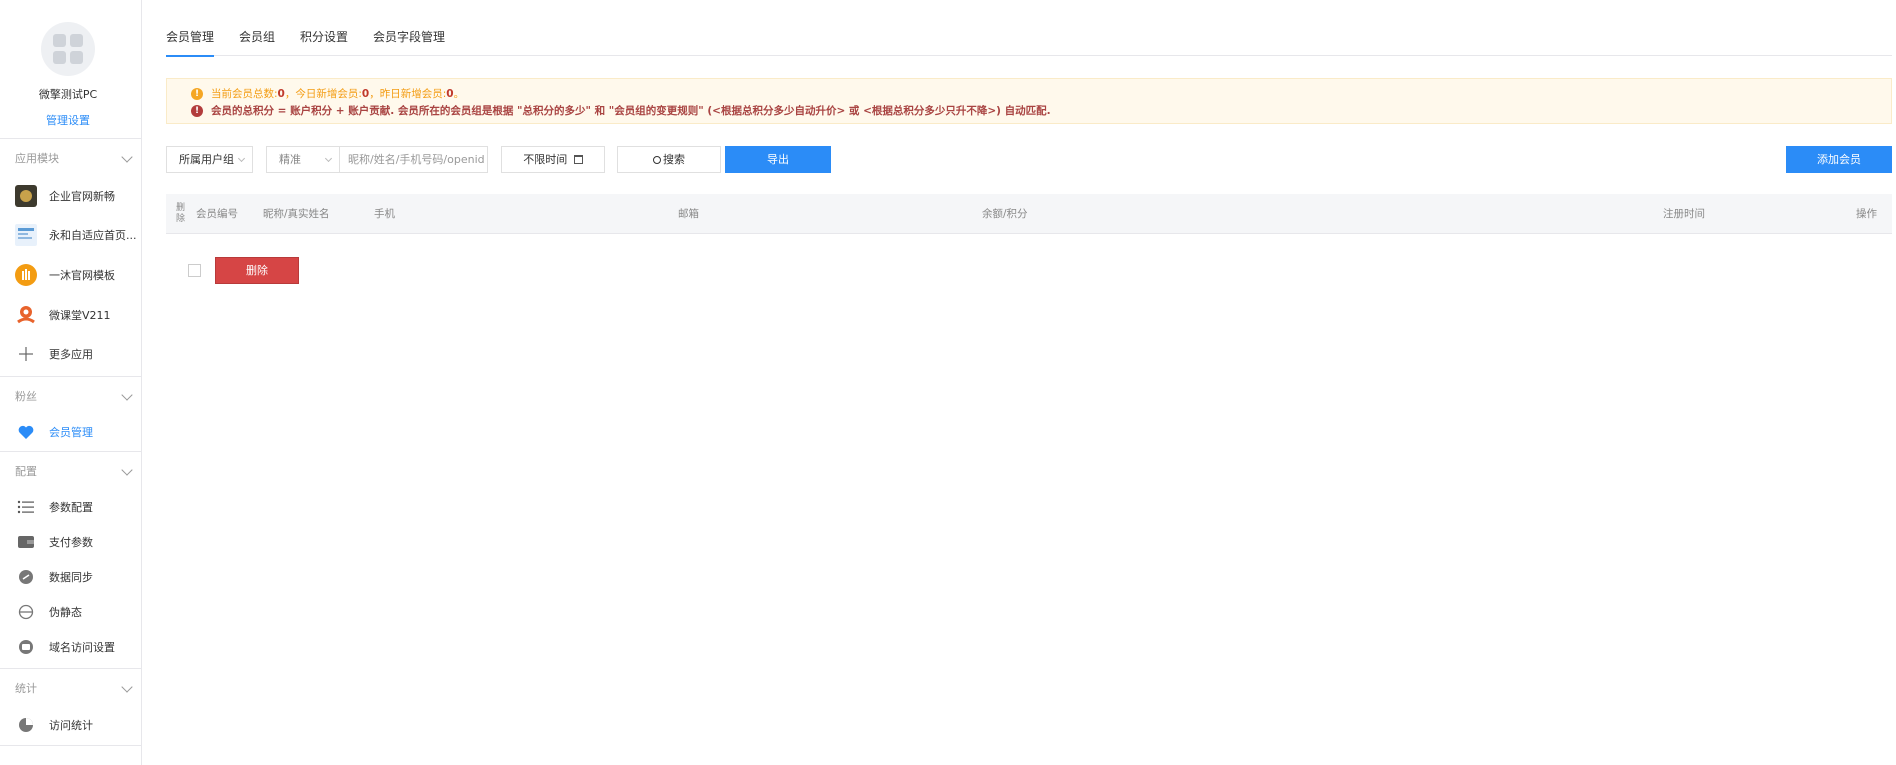 This screenshot has height=765, width=1896. I want to click on calendar-icon, so click(578, 159).